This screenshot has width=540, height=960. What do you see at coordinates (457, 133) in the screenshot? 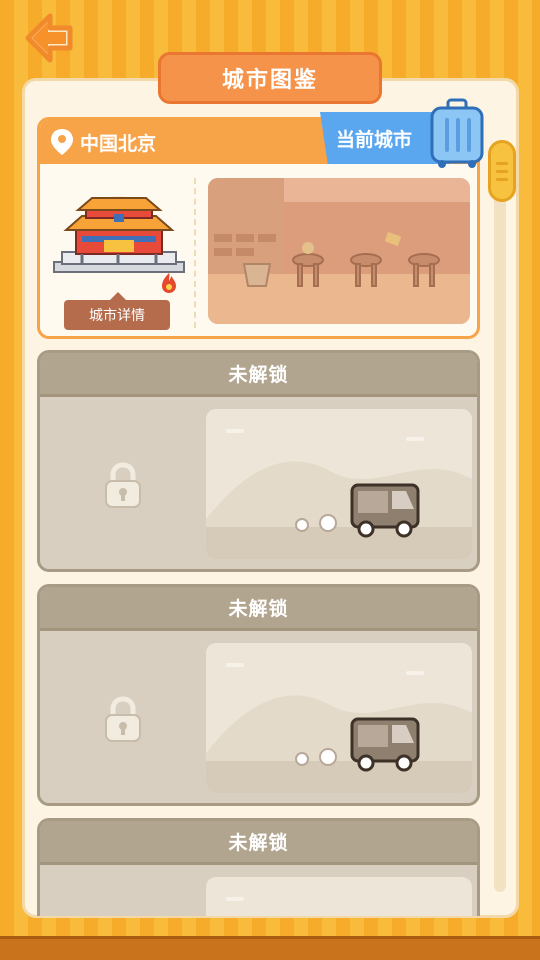
I see `suitcase-icon` at bounding box center [457, 133].